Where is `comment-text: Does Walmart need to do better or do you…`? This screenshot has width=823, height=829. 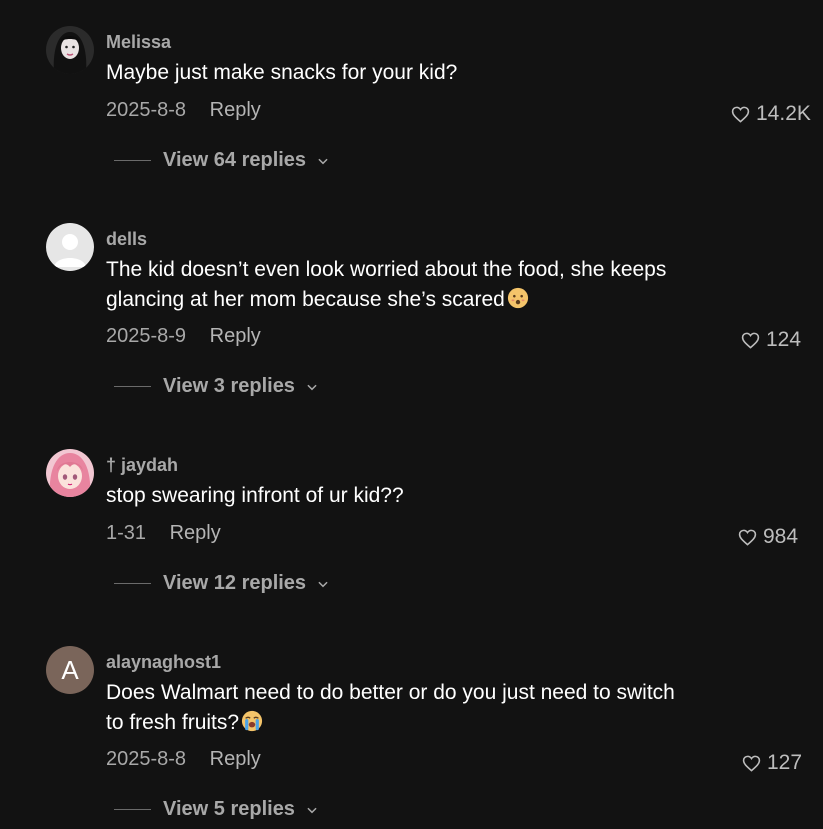 comment-text: Does Walmart need to do better or do you… is located at coordinates (401, 707).